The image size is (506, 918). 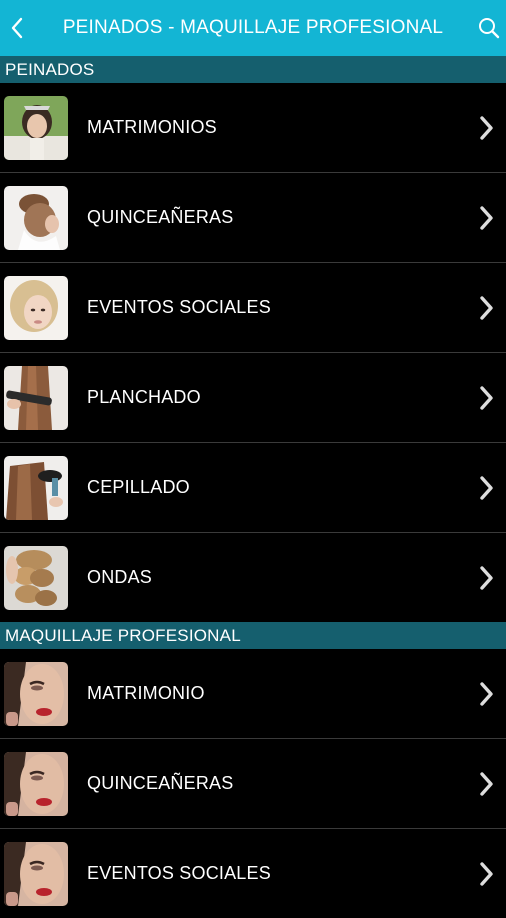 I want to click on list-item: MATRIMONIO, so click(x=253, y=694).